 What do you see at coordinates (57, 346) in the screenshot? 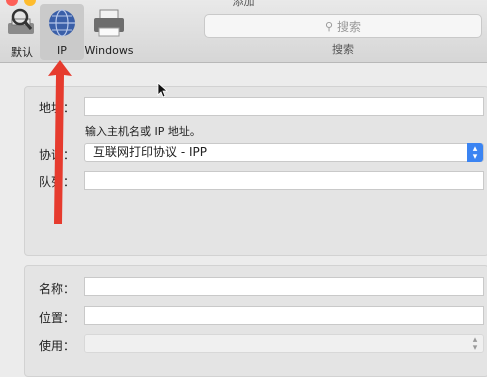
I see `use-label: 使用：` at bounding box center [57, 346].